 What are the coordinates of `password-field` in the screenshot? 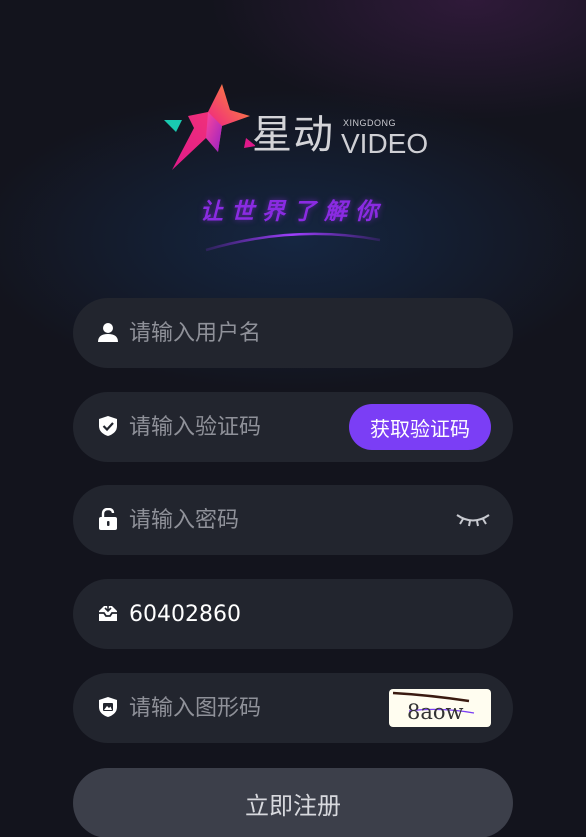 It's located at (293, 520).